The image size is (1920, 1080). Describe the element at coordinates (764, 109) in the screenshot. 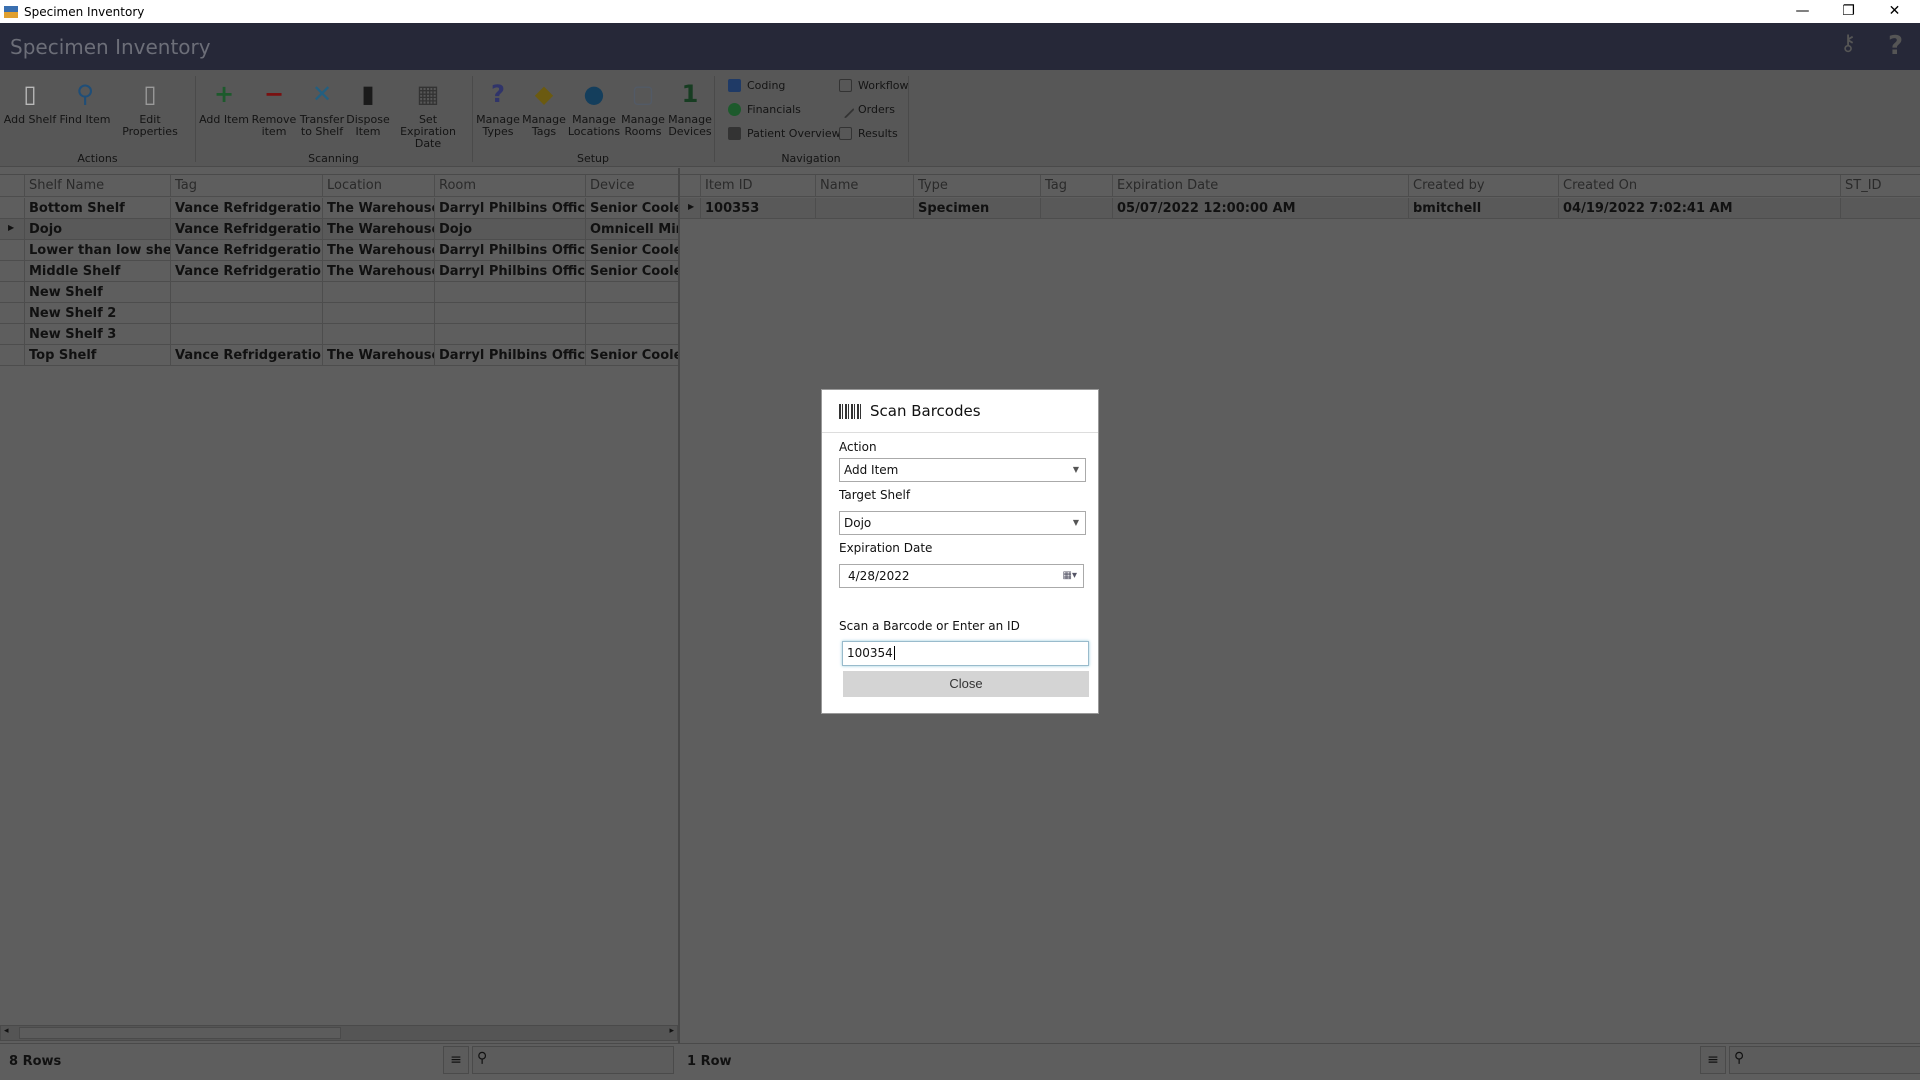

I see `nav-financials: Financials` at that location.